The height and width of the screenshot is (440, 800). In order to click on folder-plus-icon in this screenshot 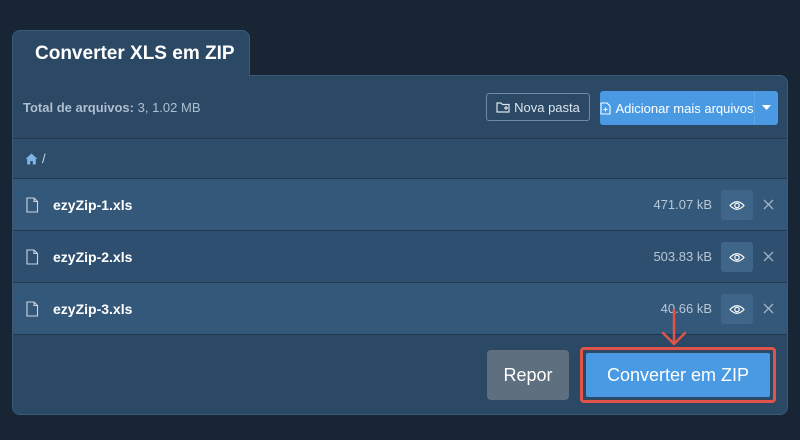, I will do `click(503, 107)`.